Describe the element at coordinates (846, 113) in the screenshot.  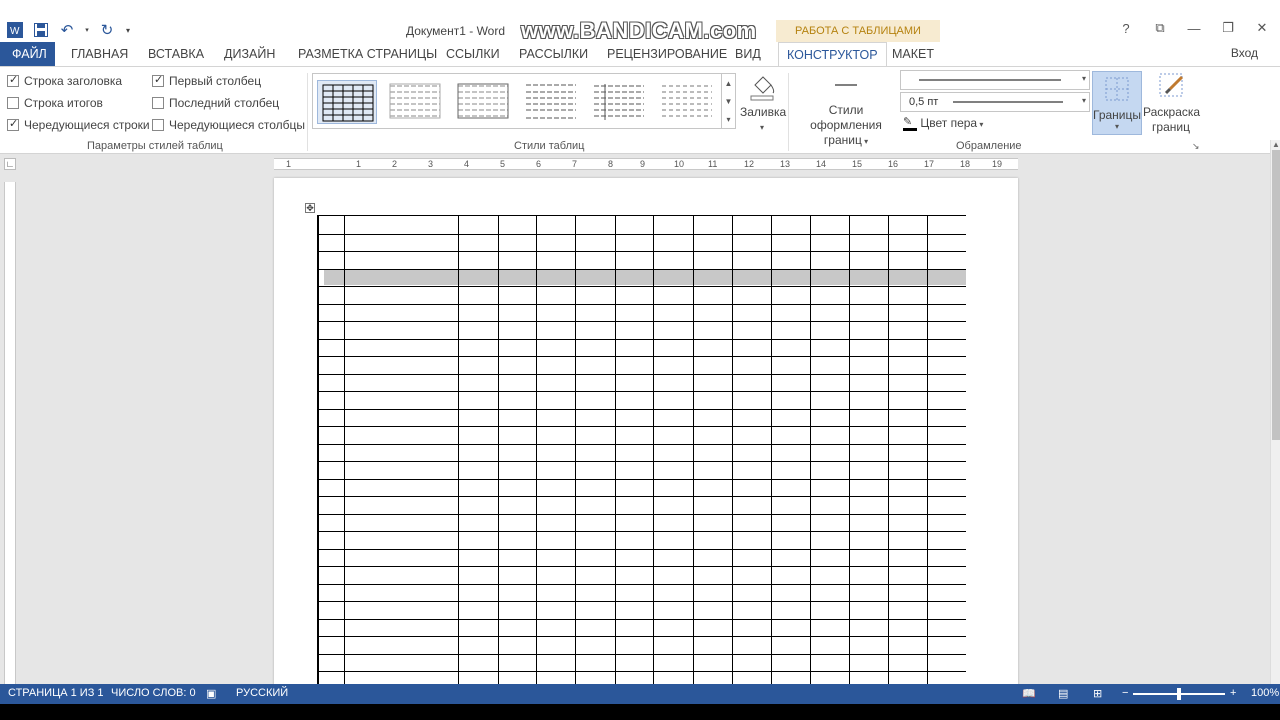
I see `border-styles-button: Стили оформления границ ▾` at that location.